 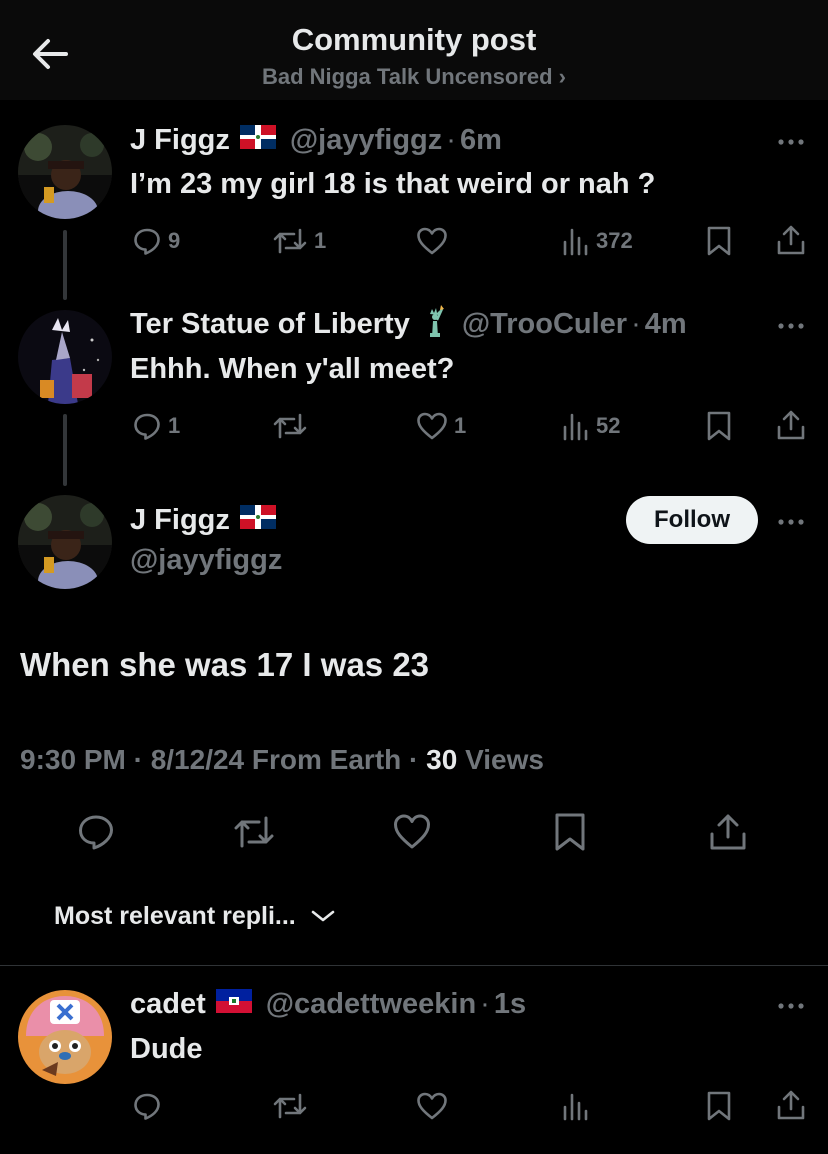 I want to click on community-link: Bad Nigga Talk Uncensored ›, so click(x=414, y=77).